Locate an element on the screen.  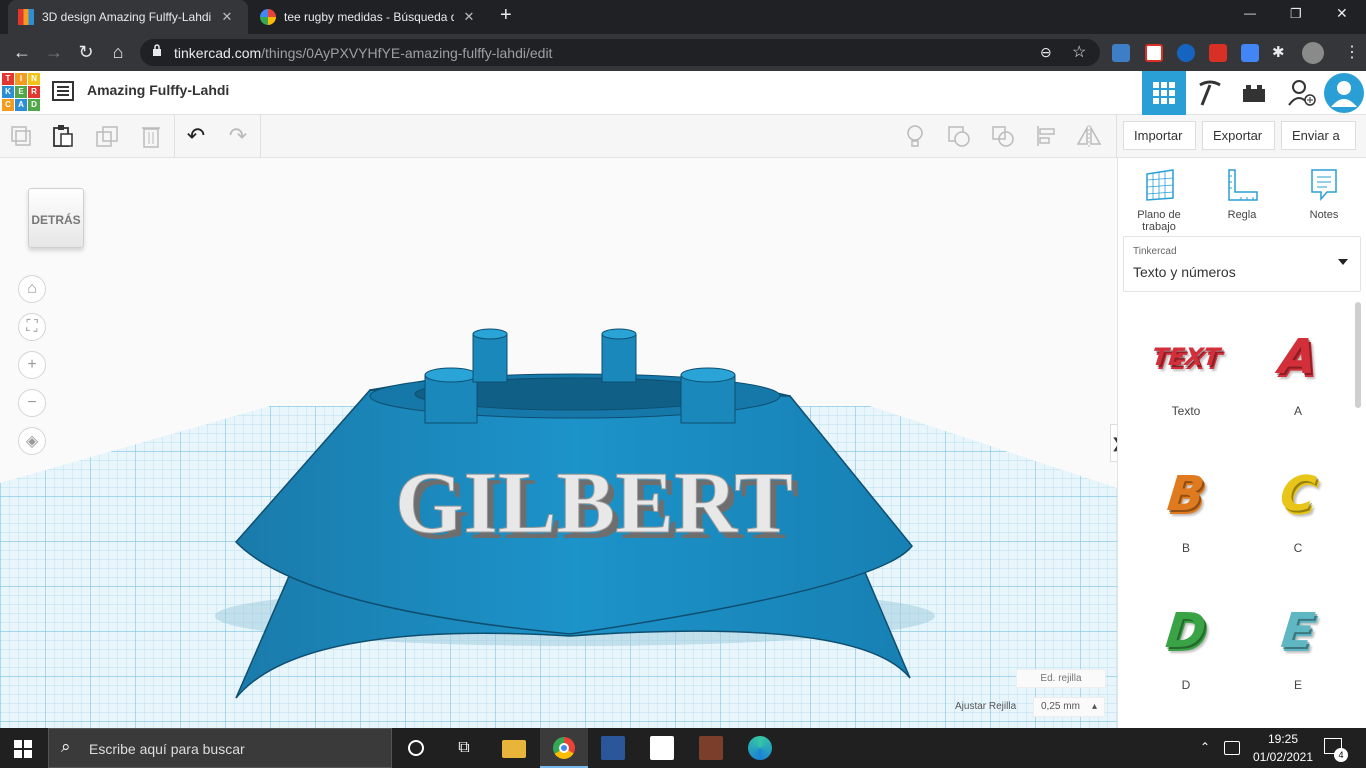
fit-view-icon: ⛶ is located at coordinates (32, 327).